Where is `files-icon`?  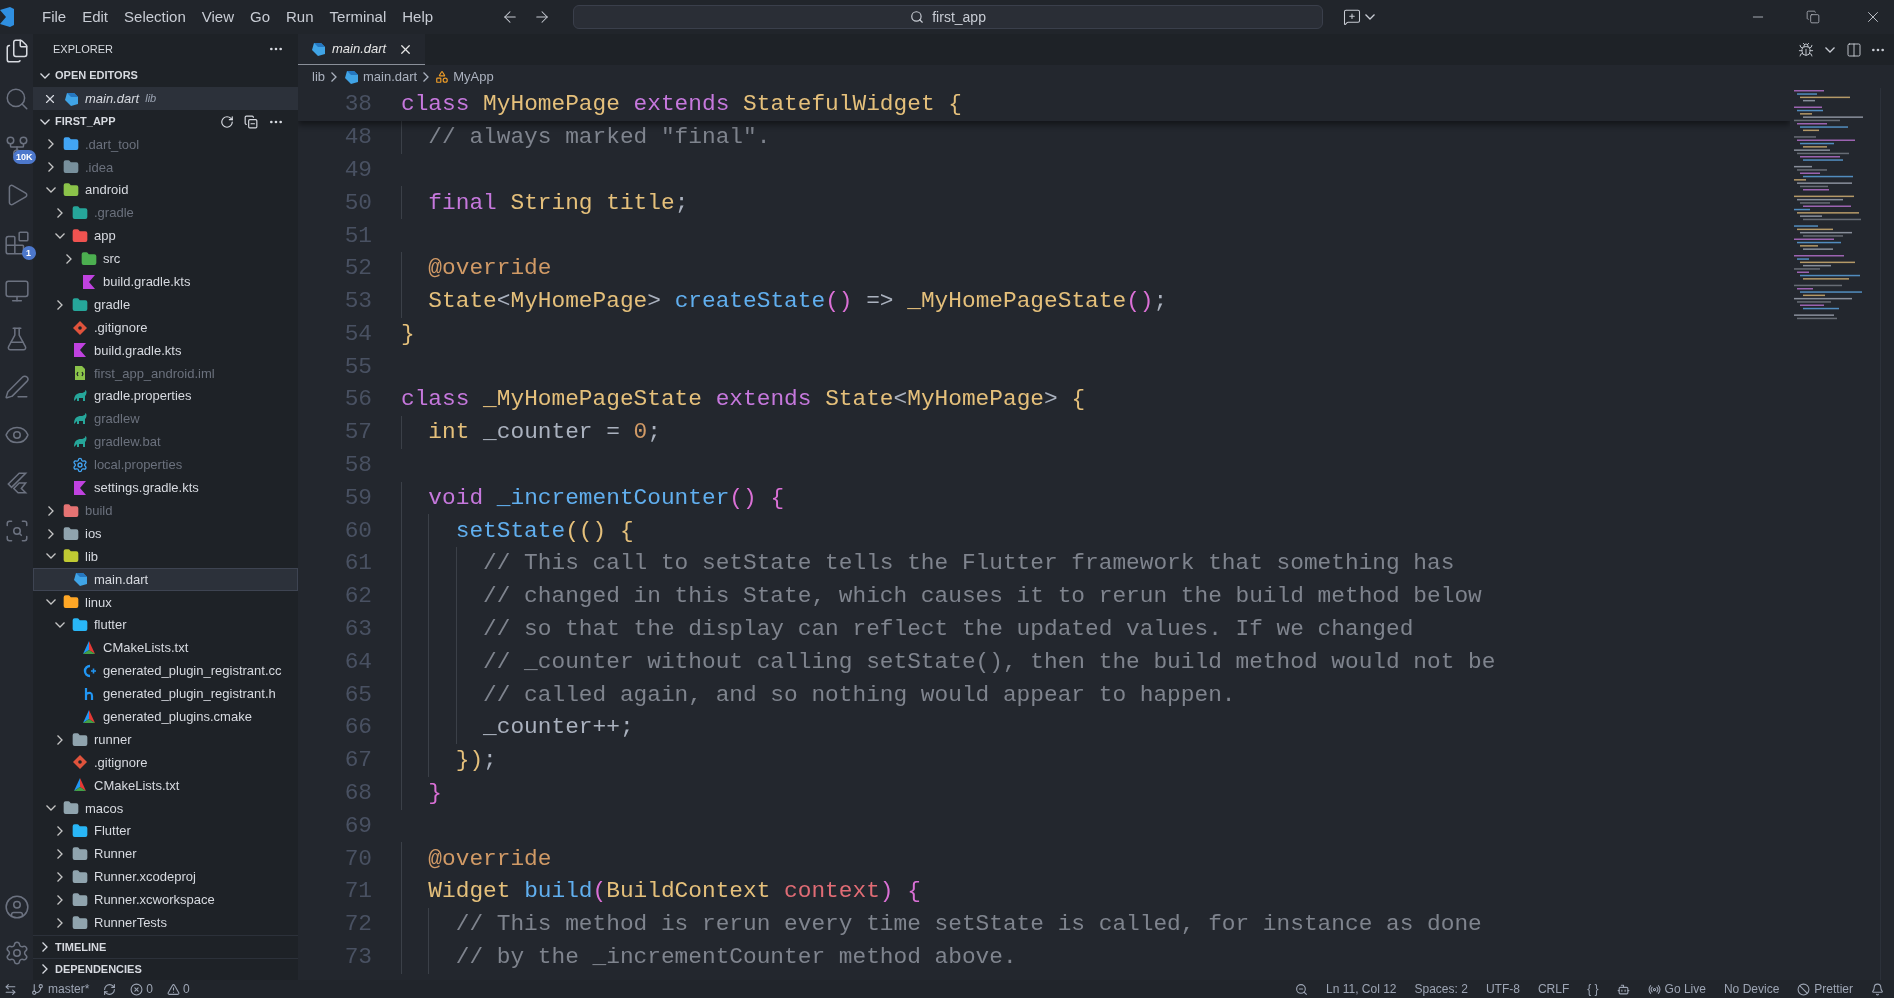
files-icon is located at coordinates (16, 51).